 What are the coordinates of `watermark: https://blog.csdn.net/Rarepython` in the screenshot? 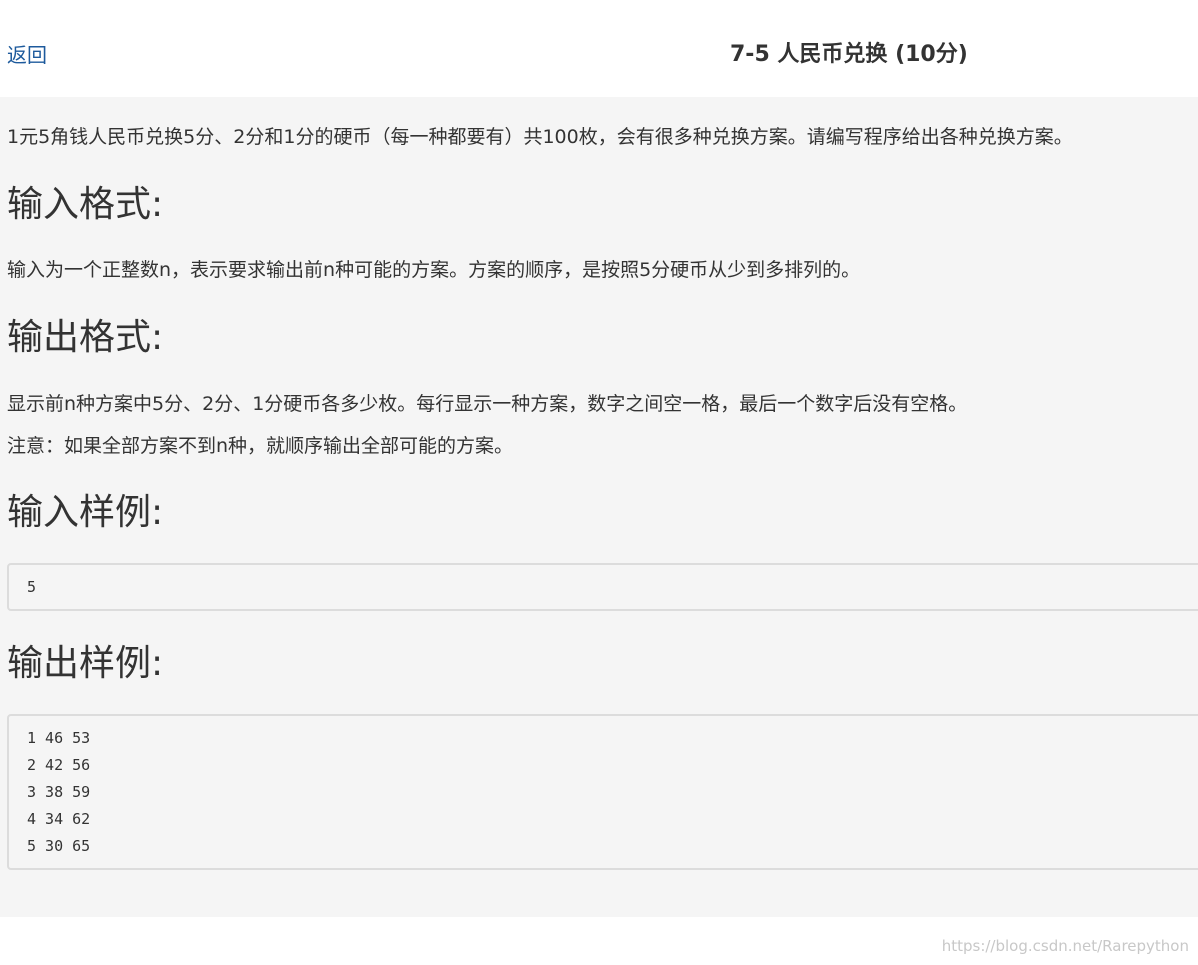 It's located at (1065, 946).